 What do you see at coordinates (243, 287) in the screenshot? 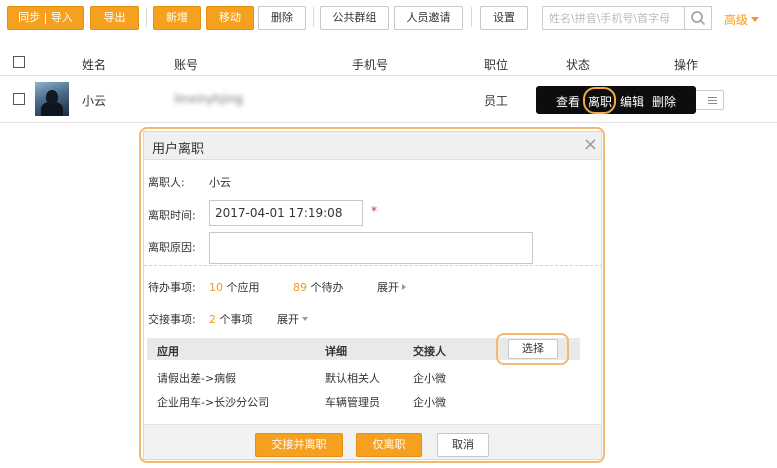
I see `apps-unit: 个应用` at bounding box center [243, 287].